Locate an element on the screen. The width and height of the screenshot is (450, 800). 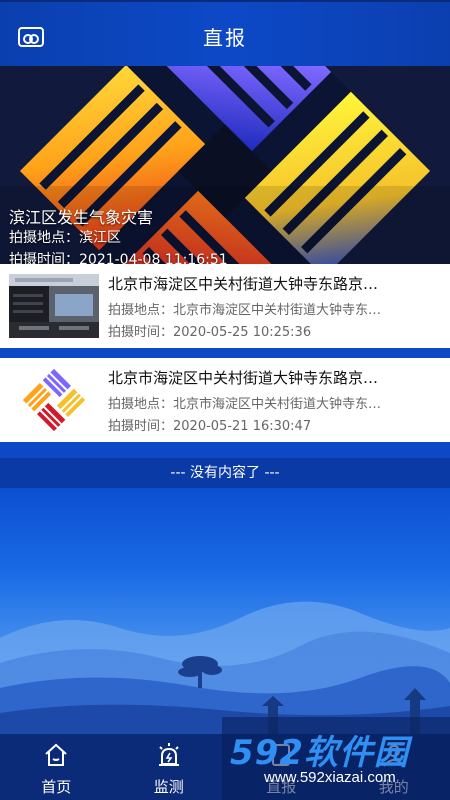
featured-location: 拍摄地点：滨江区 is located at coordinates (65, 238).